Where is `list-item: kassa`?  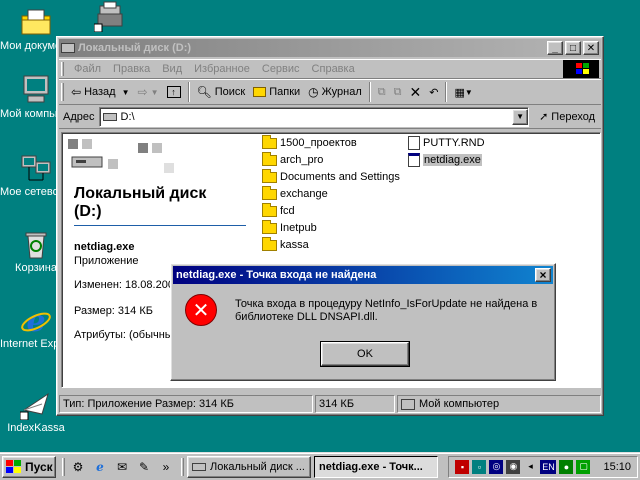
list-item: kassa is located at coordinates (285, 244).